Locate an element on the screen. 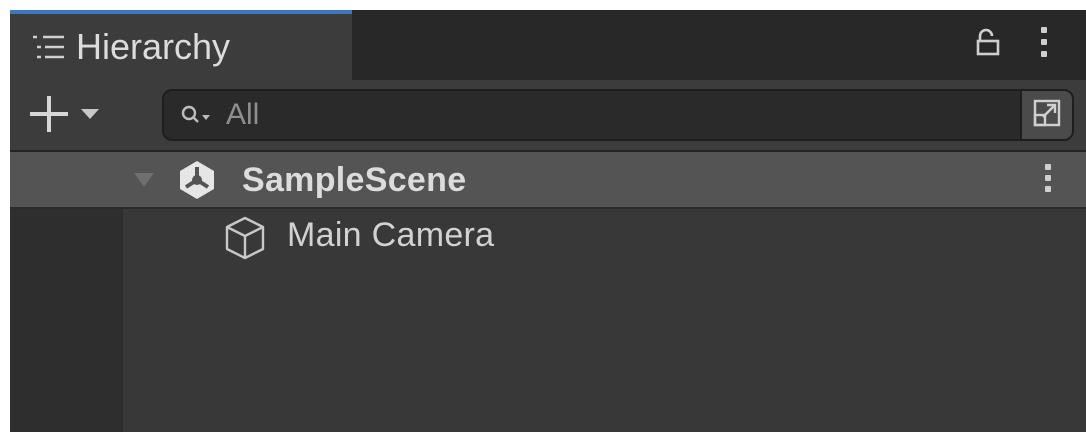  tab-hierarchy: Hierarchy is located at coordinates (181, 45).